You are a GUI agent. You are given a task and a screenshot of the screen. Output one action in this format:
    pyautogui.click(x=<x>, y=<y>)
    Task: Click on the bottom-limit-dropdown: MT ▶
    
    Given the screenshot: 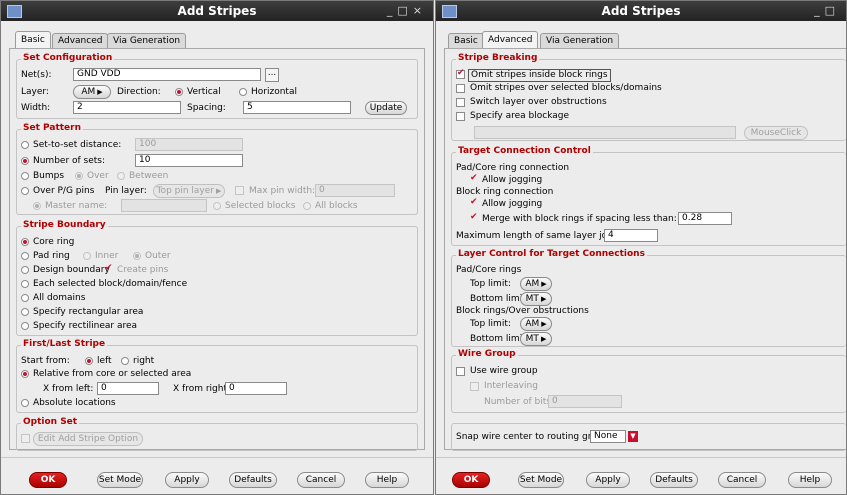 What is the action you would take?
    pyautogui.click(x=536, y=299)
    